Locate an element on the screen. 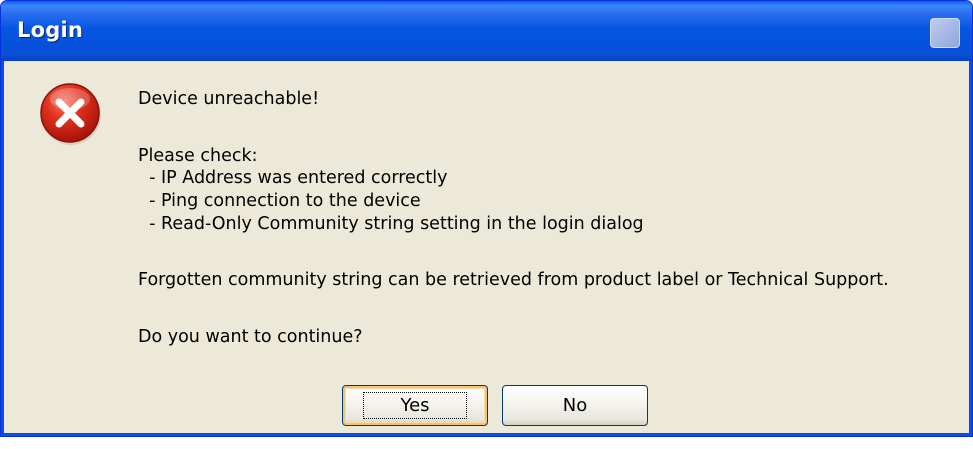 The image size is (973, 449). message-line-title: Device unreachable! is located at coordinates (229, 99).